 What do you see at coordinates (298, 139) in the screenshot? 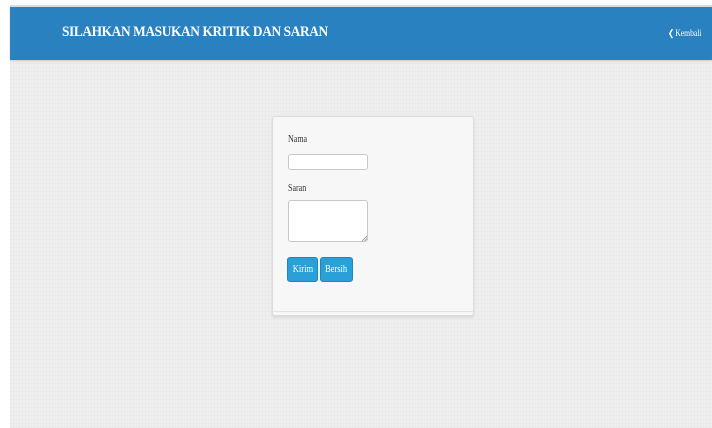
I see `name-label: Nama` at bounding box center [298, 139].